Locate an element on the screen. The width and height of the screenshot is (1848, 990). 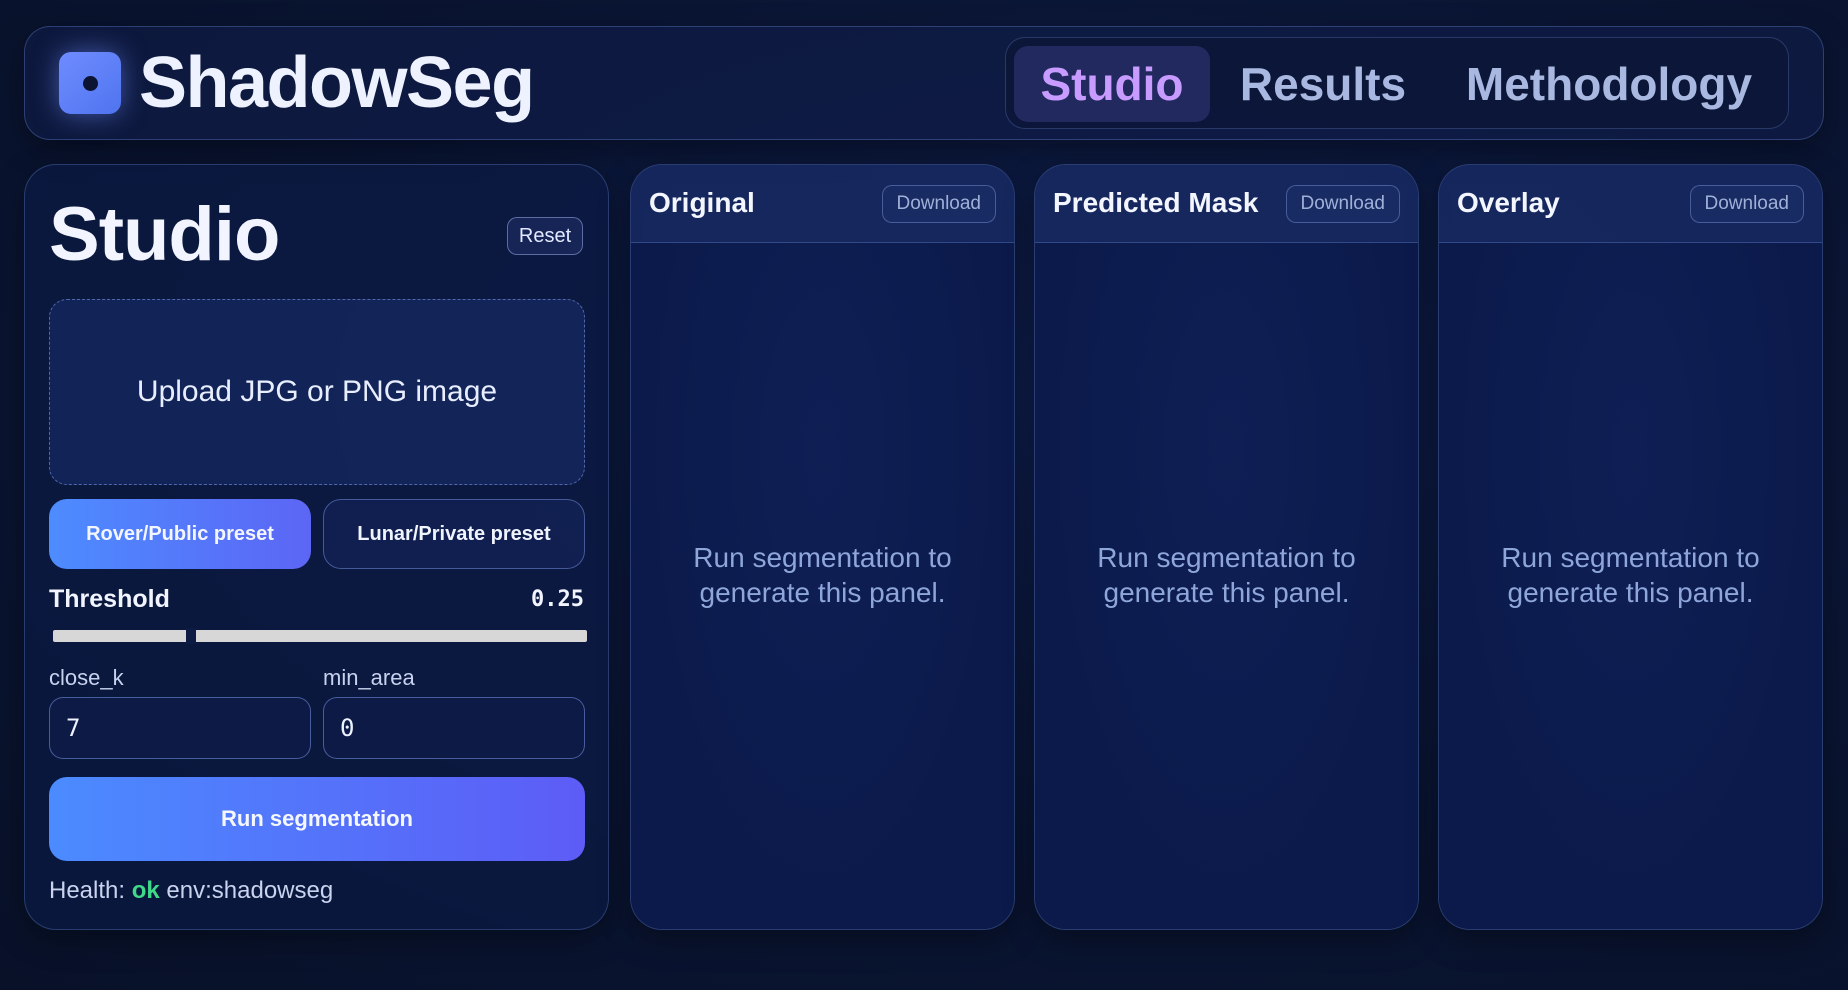
logo-dot is located at coordinates (90, 83).